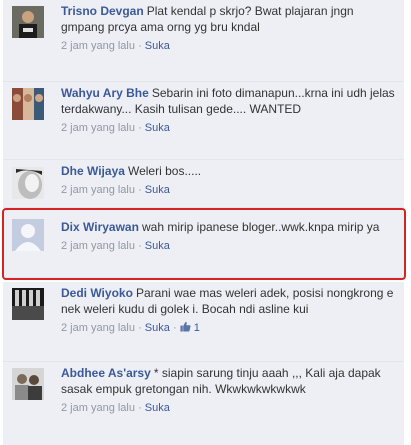  What do you see at coordinates (93, 171) in the screenshot?
I see `comment-author: Dhe Wijaya` at bounding box center [93, 171].